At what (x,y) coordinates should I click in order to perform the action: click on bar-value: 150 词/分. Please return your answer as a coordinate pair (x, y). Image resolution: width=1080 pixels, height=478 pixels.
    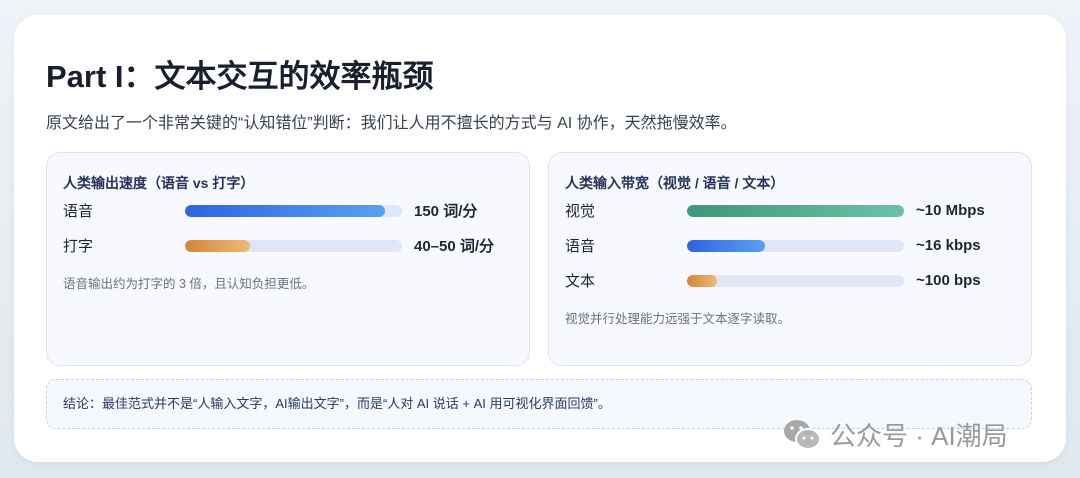
    Looking at the image, I should click on (446, 211).